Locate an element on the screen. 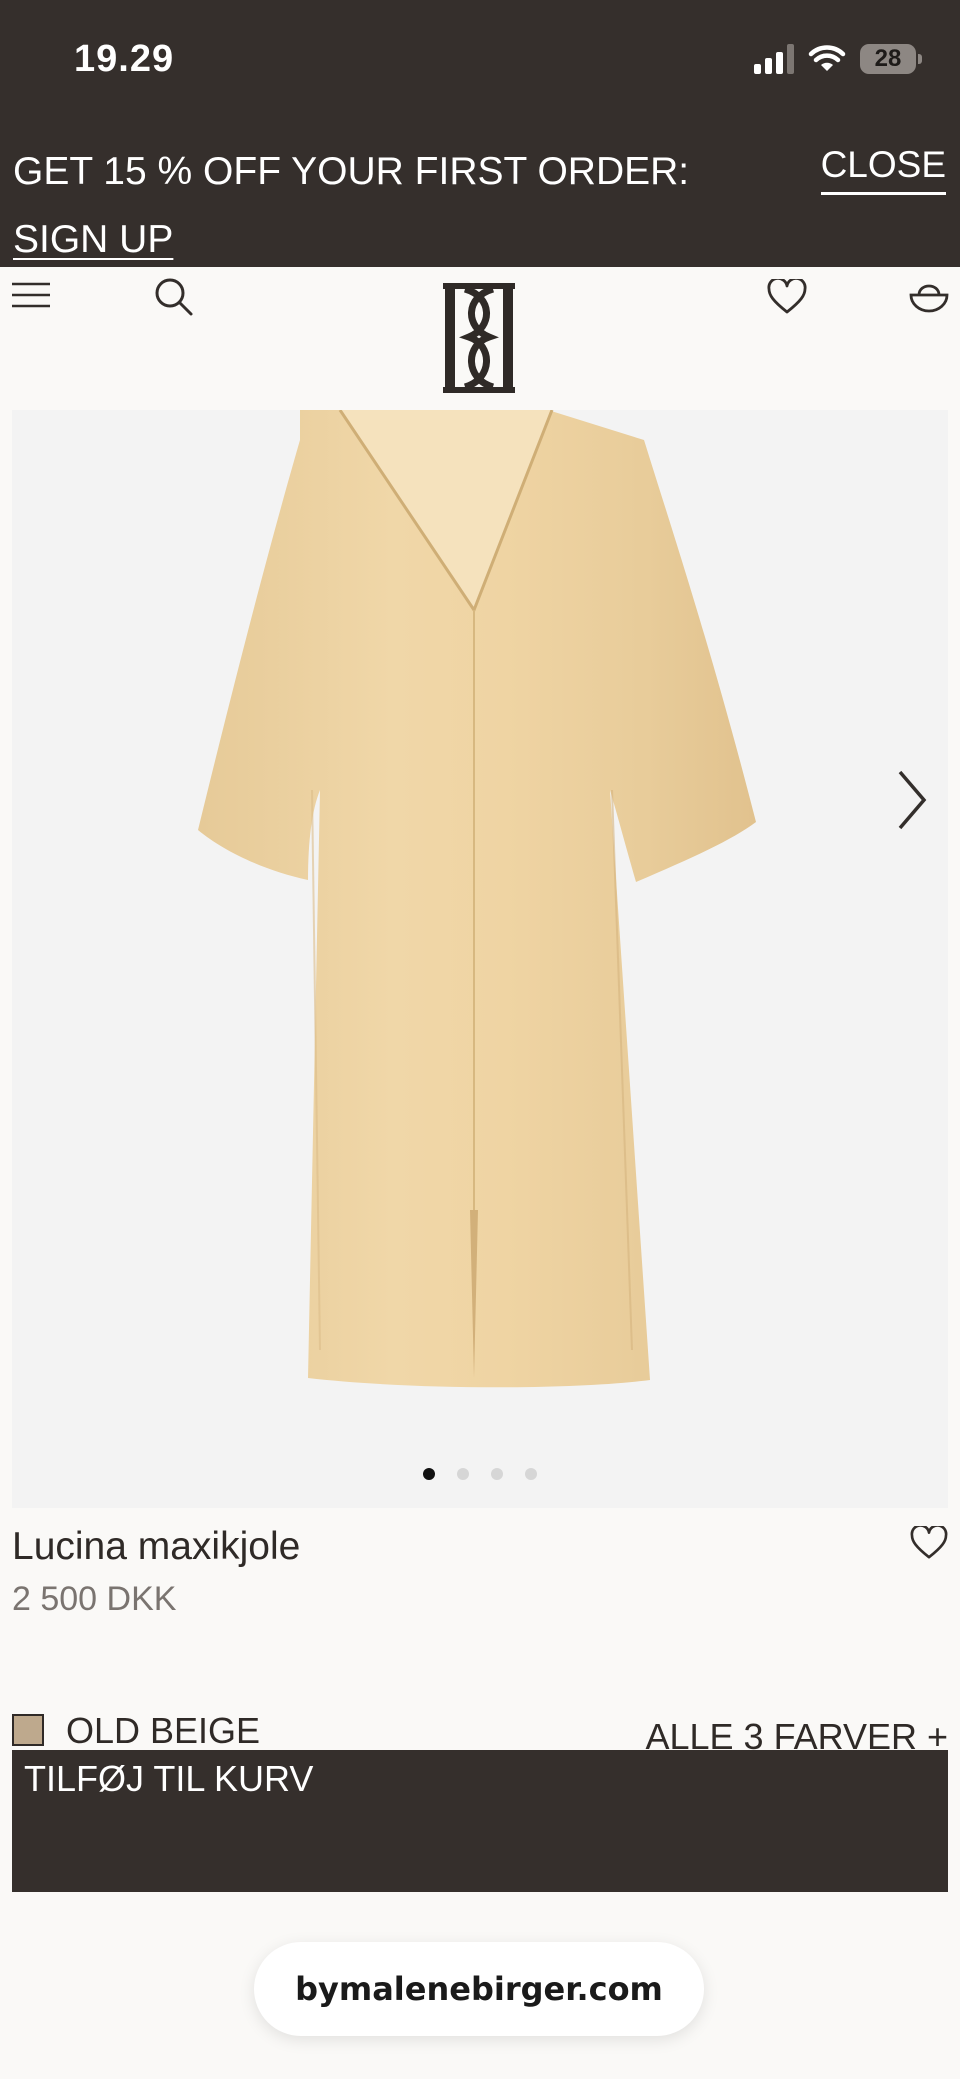 This screenshot has height=2079, width=960. heart-icon is located at coordinates (787, 297).